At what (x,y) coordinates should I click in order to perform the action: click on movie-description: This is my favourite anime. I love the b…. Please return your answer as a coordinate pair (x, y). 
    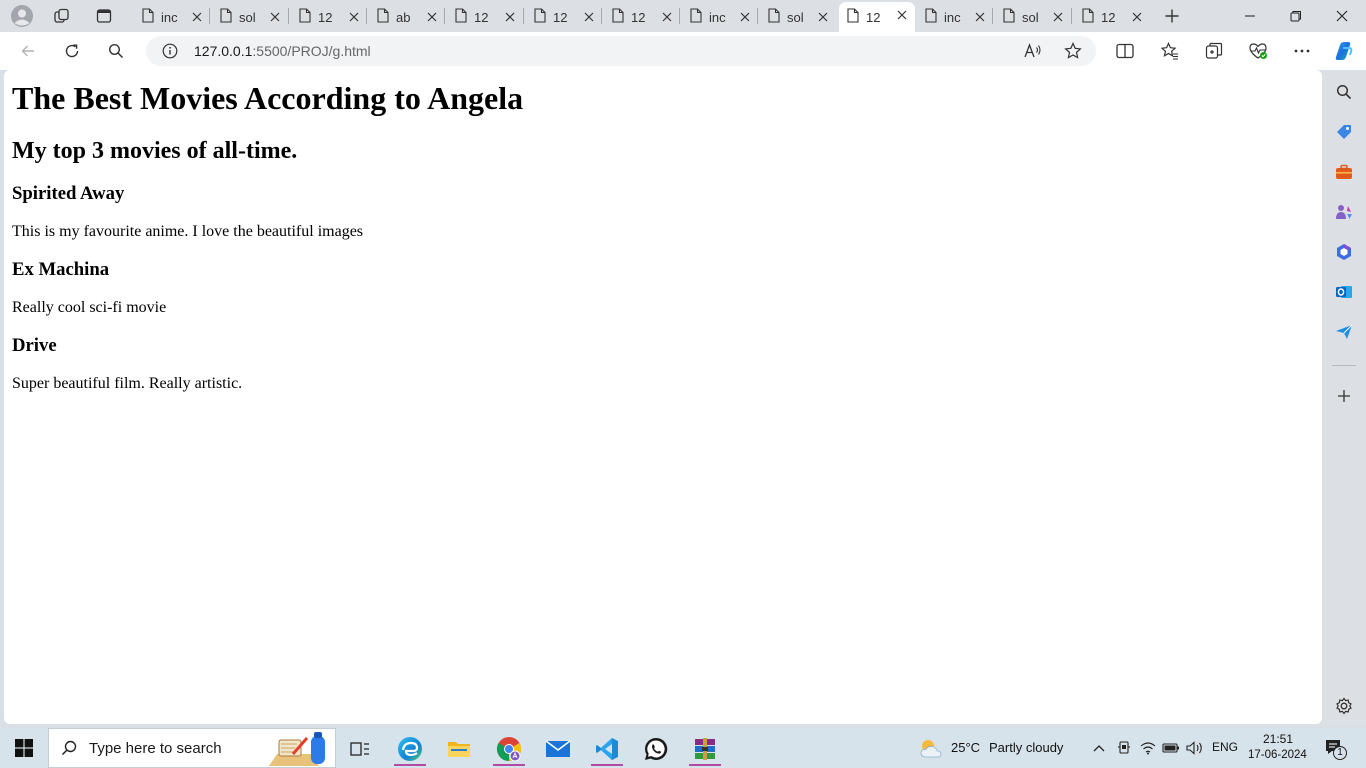
    Looking at the image, I should click on (188, 231).